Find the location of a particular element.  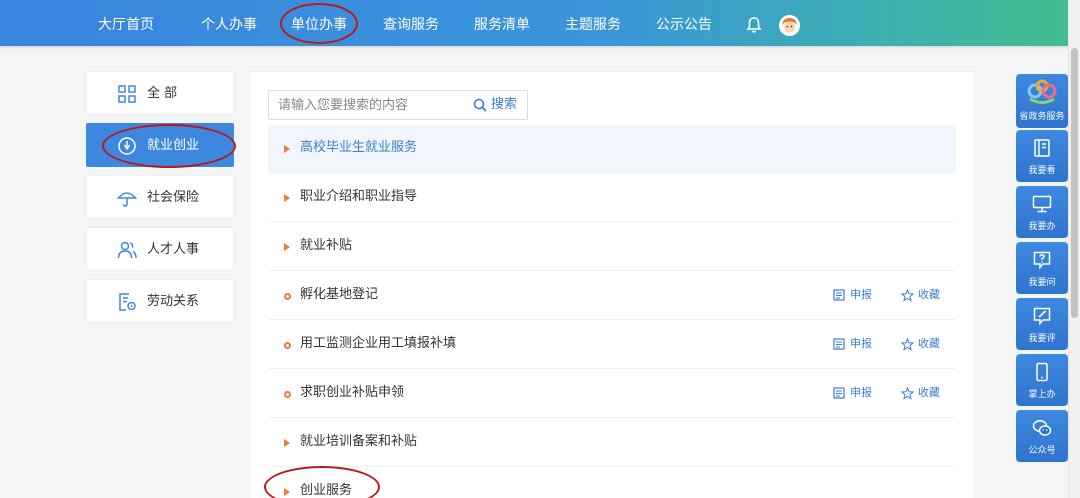

toolbar-review: 我要评 is located at coordinates (1042, 324).